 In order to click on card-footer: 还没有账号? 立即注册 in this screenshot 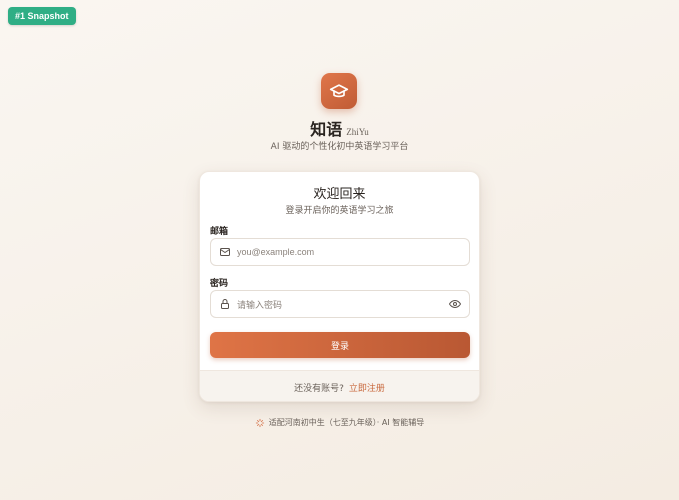, I will do `click(339, 385)`.